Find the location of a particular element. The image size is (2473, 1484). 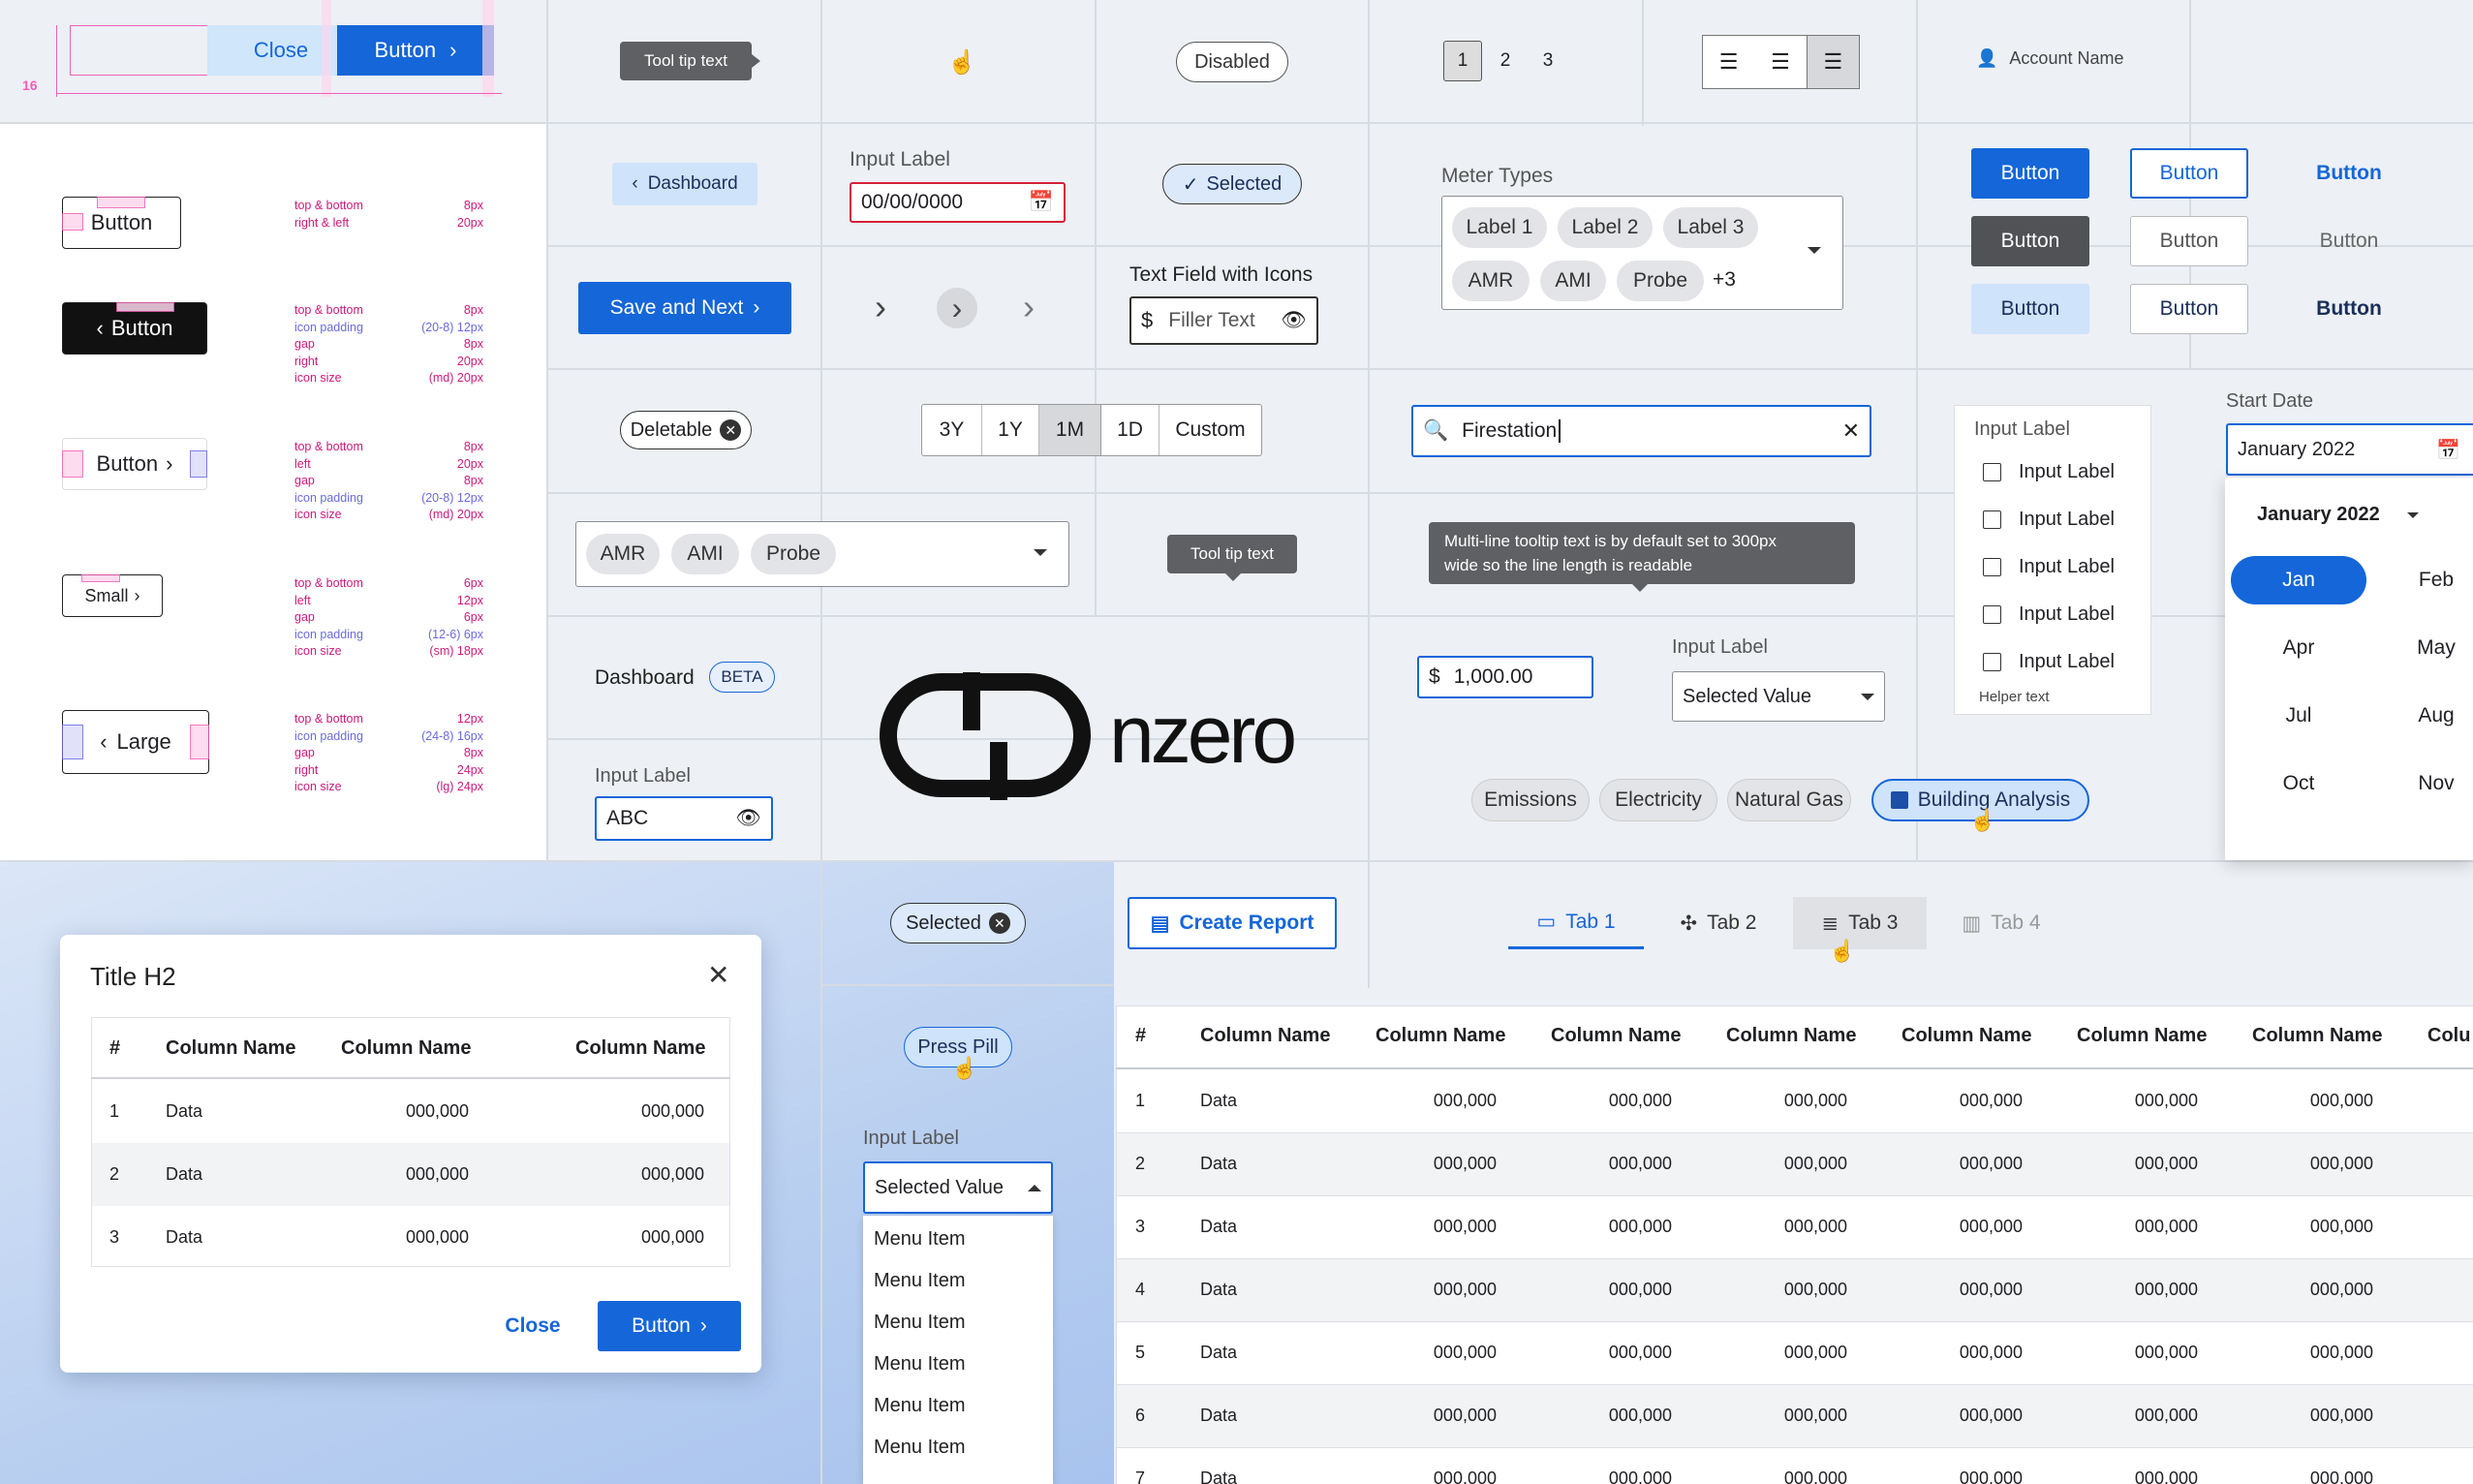

select-field: Selected Value is located at coordinates (1778, 696).